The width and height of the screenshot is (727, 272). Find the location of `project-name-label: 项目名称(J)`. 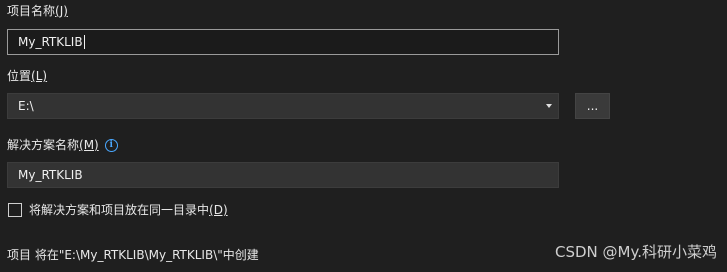

project-name-label: 项目名称(J) is located at coordinates (37, 11).